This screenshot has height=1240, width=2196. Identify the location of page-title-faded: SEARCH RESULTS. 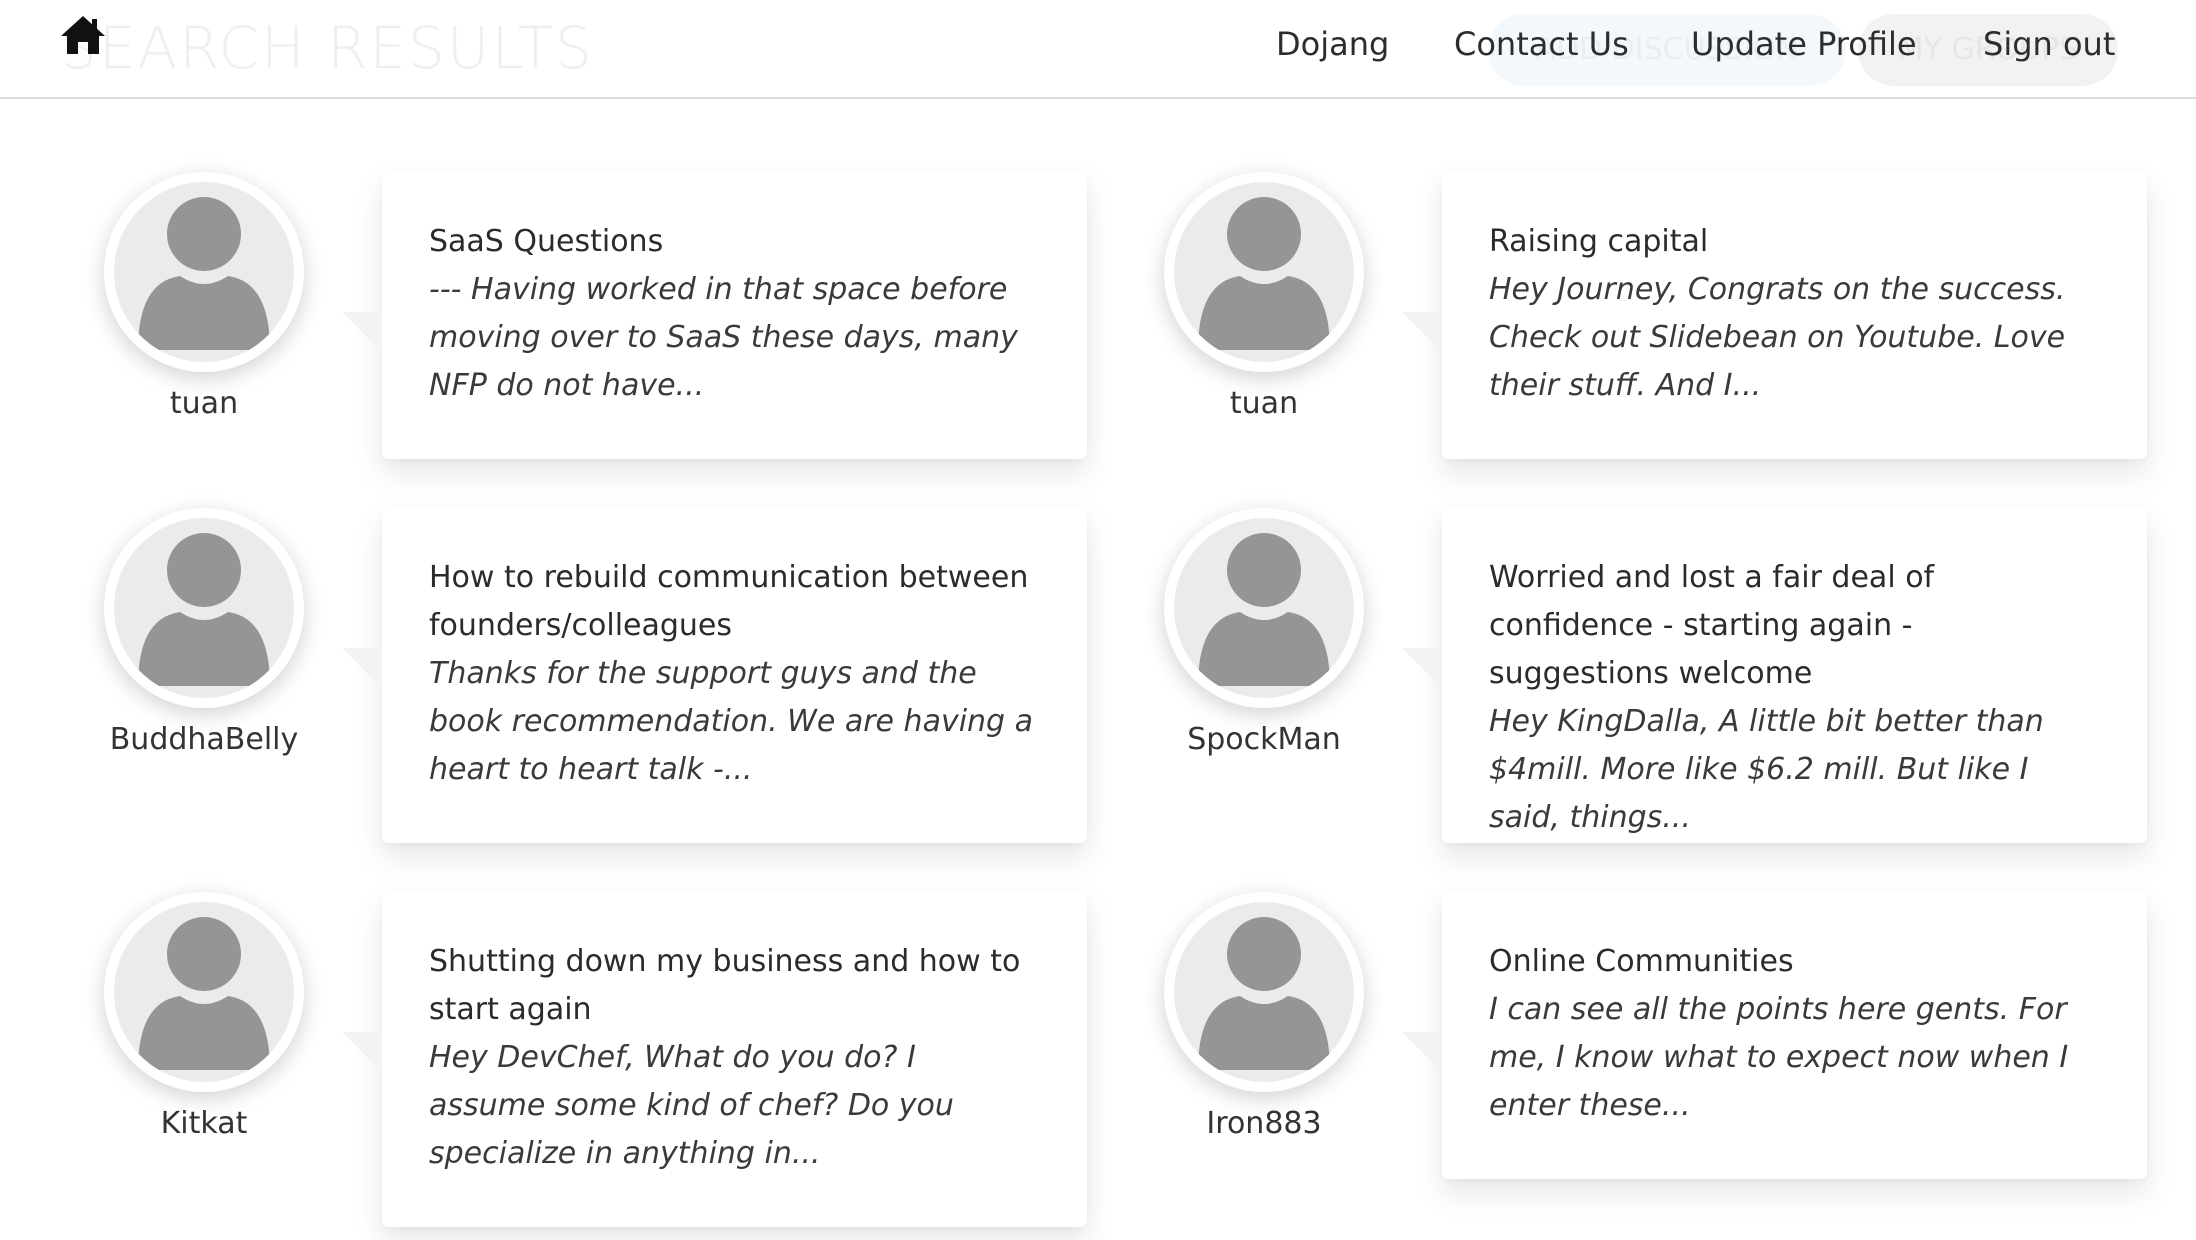
(327, 48).